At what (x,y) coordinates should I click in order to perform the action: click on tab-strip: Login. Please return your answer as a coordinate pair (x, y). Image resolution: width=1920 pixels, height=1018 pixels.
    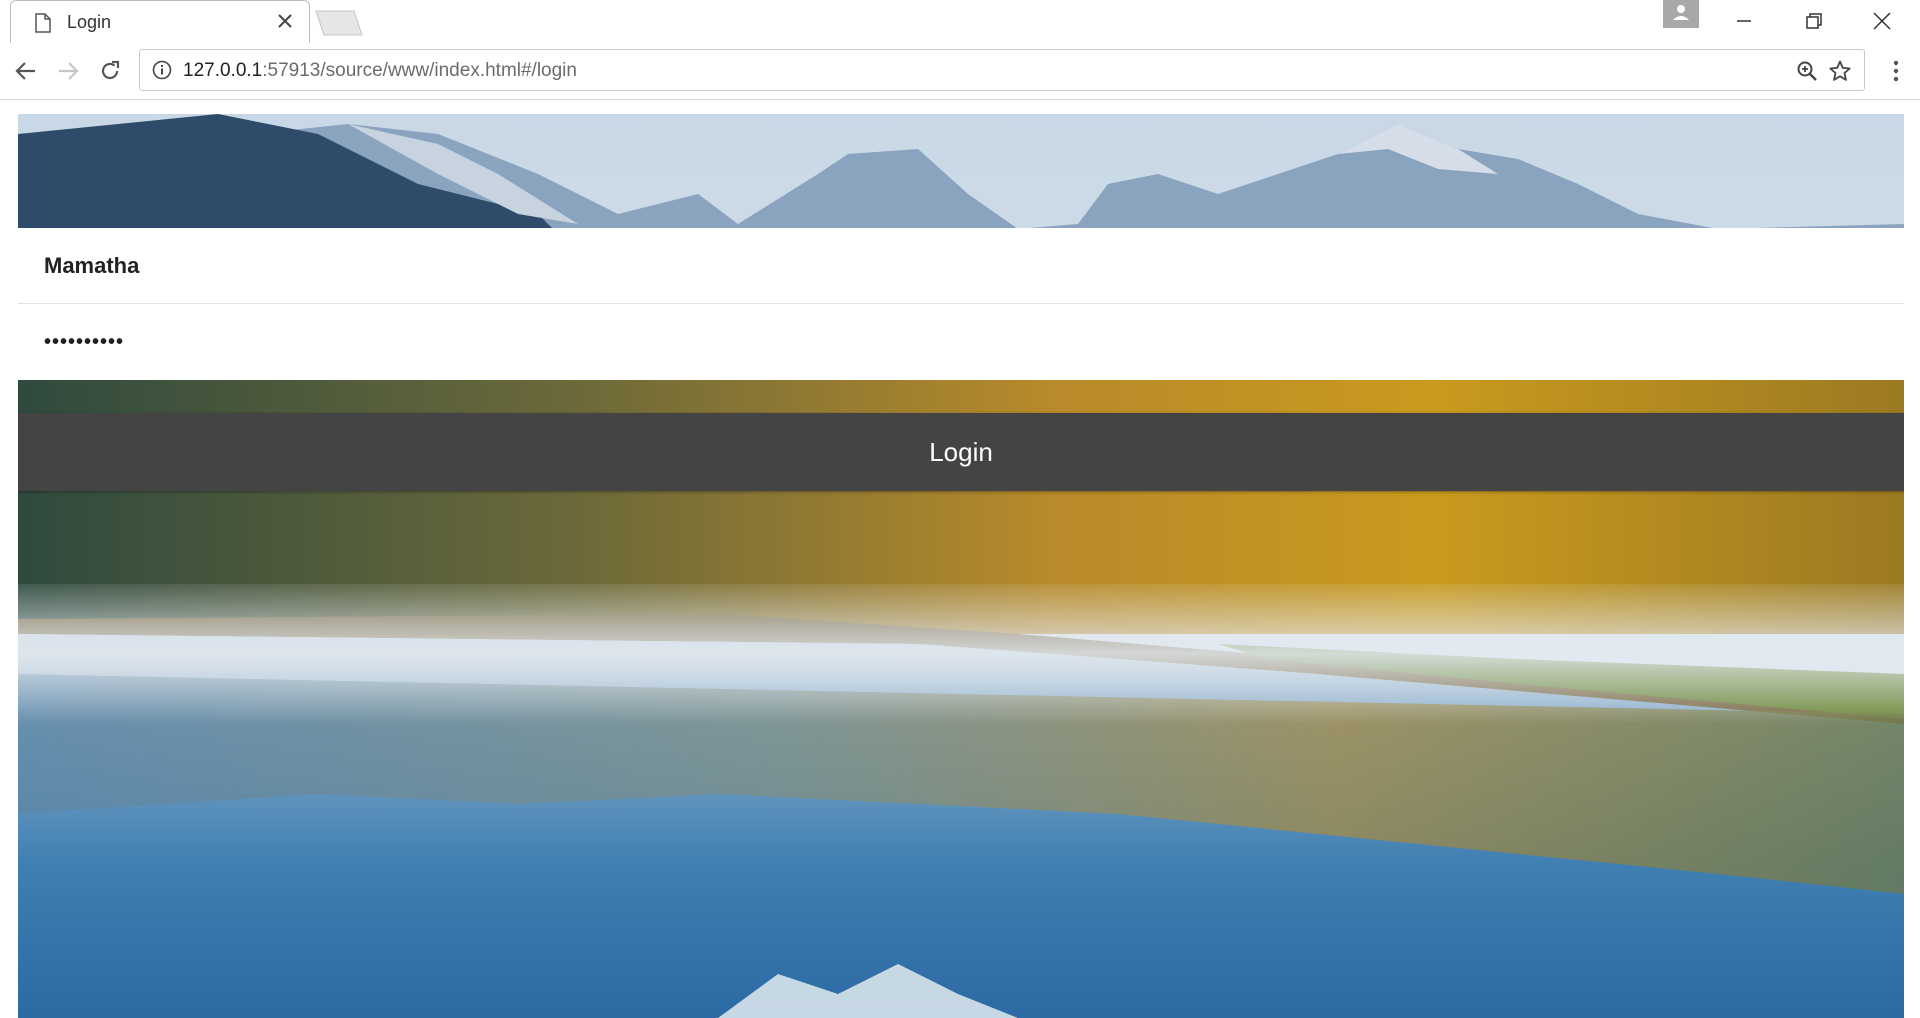
    Looking at the image, I should click on (960, 21).